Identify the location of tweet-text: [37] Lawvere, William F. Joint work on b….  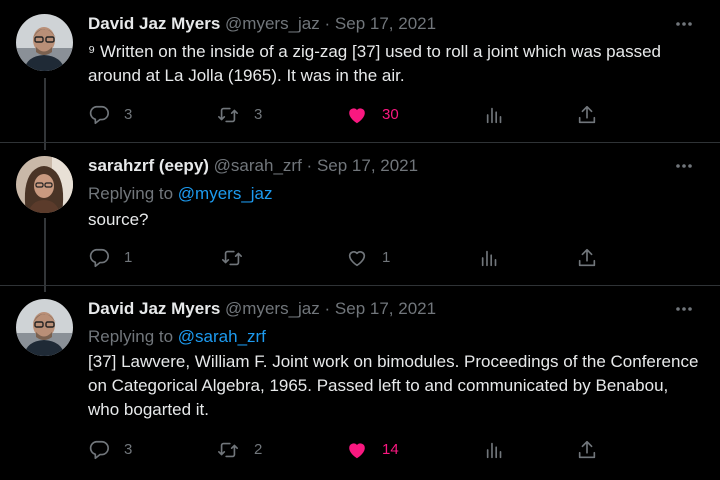
(393, 385).